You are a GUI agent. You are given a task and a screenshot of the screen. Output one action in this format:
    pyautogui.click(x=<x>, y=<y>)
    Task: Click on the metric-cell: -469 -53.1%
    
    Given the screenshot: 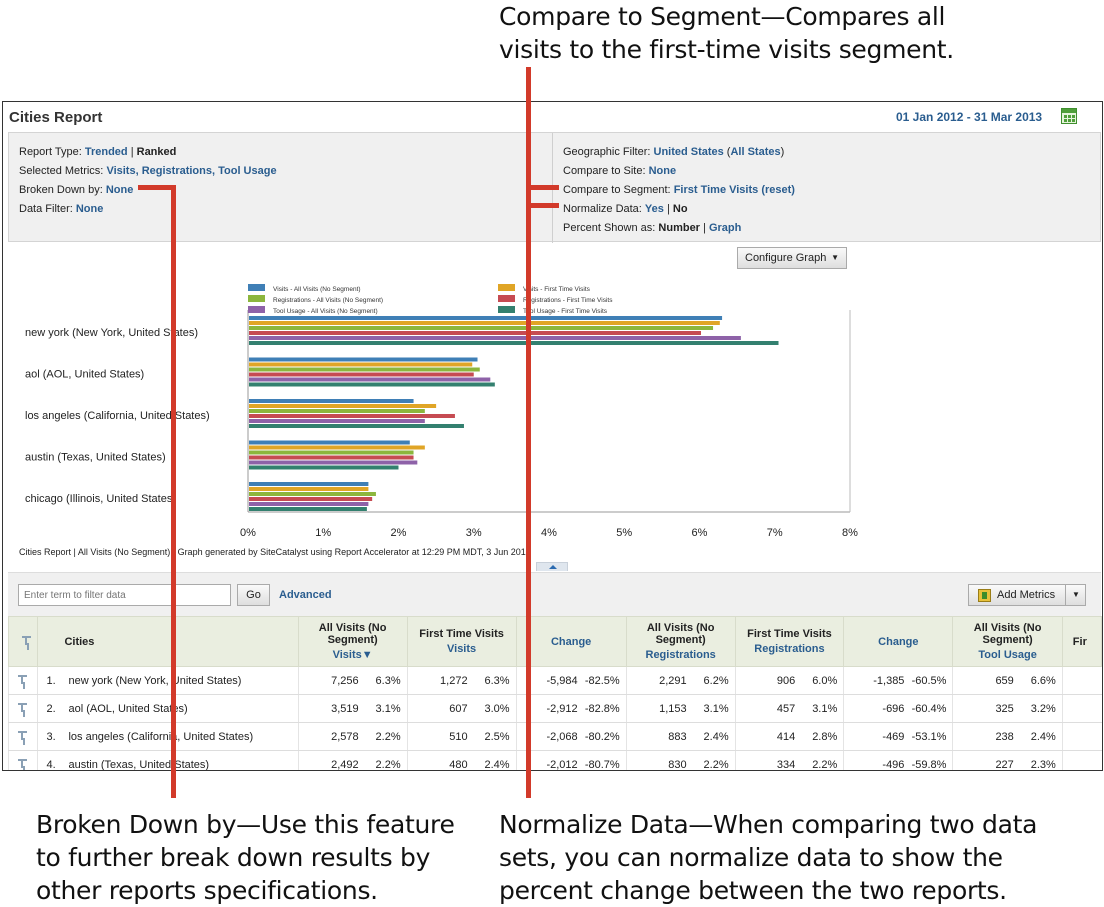 What is the action you would take?
    pyautogui.click(x=898, y=736)
    